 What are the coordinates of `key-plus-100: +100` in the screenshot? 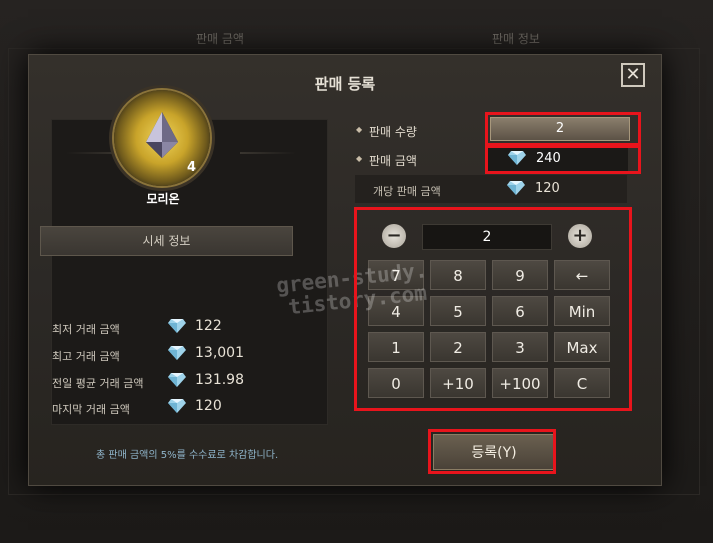 It's located at (520, 383).